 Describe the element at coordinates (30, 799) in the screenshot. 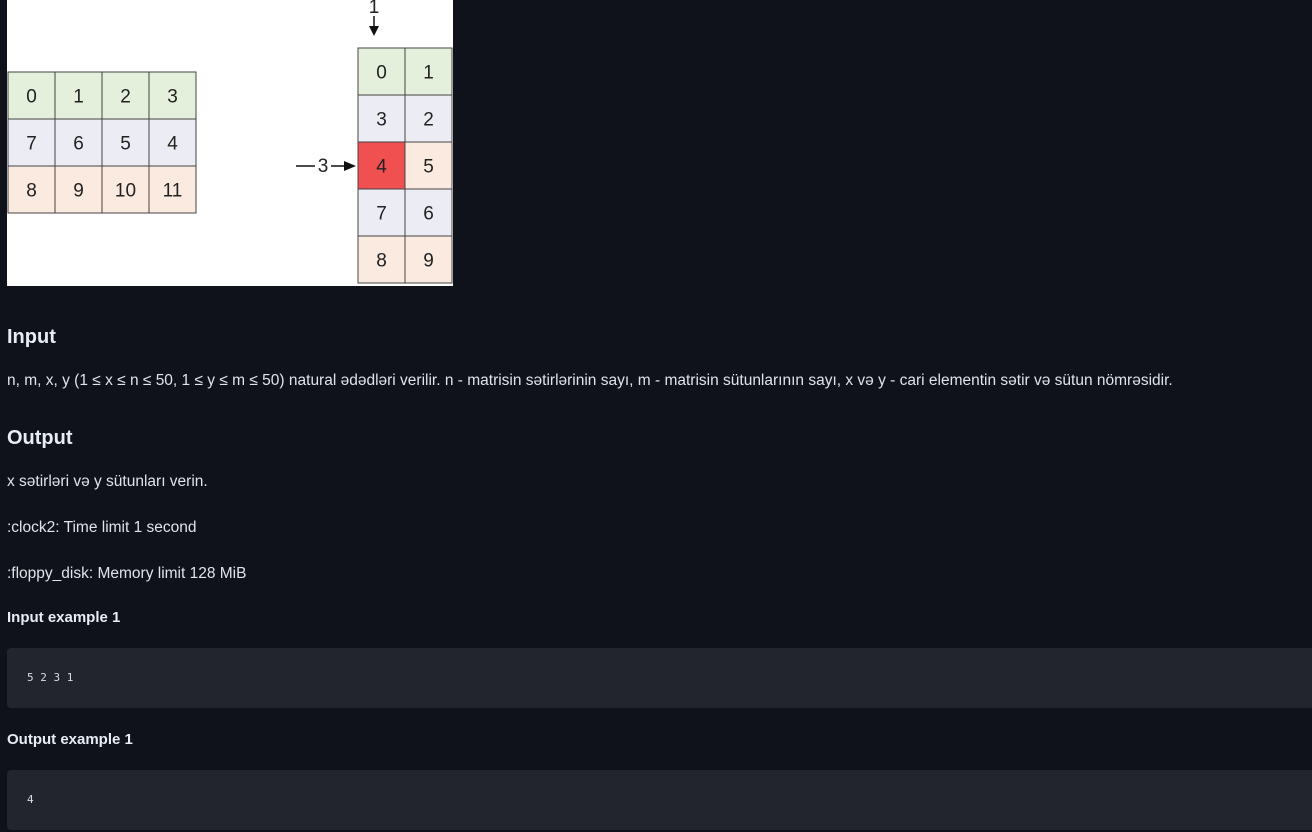

I see `output-example-value: 4` at that location.